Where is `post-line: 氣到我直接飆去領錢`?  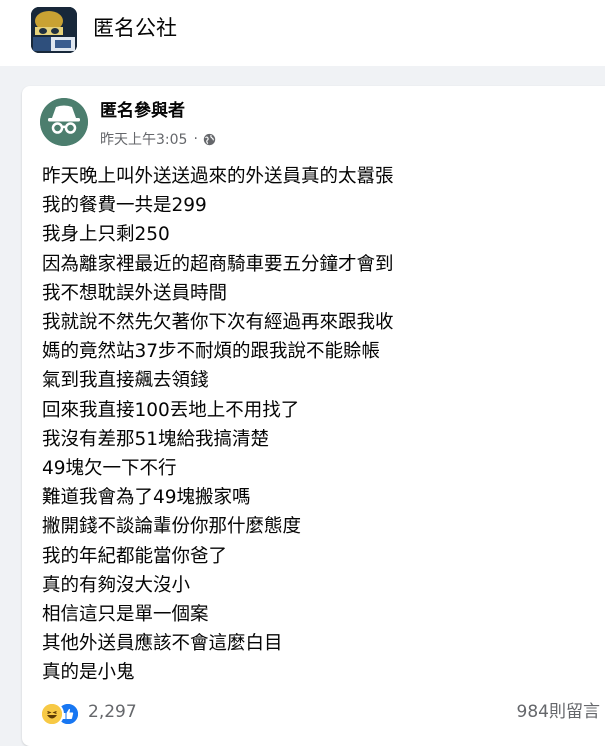 post-line: 氣到我直接飆去領錢 is located at coordinates (125, 381).